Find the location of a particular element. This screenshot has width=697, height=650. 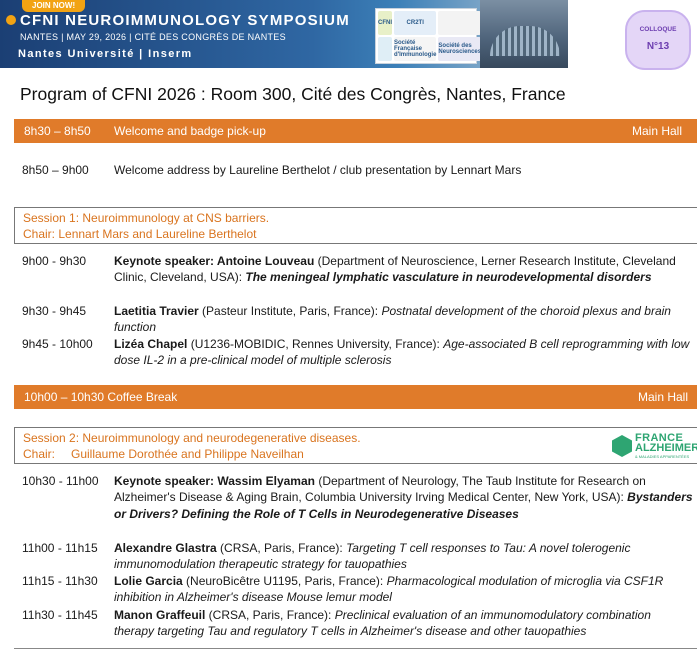

divider is located at coordinates (355, 648).